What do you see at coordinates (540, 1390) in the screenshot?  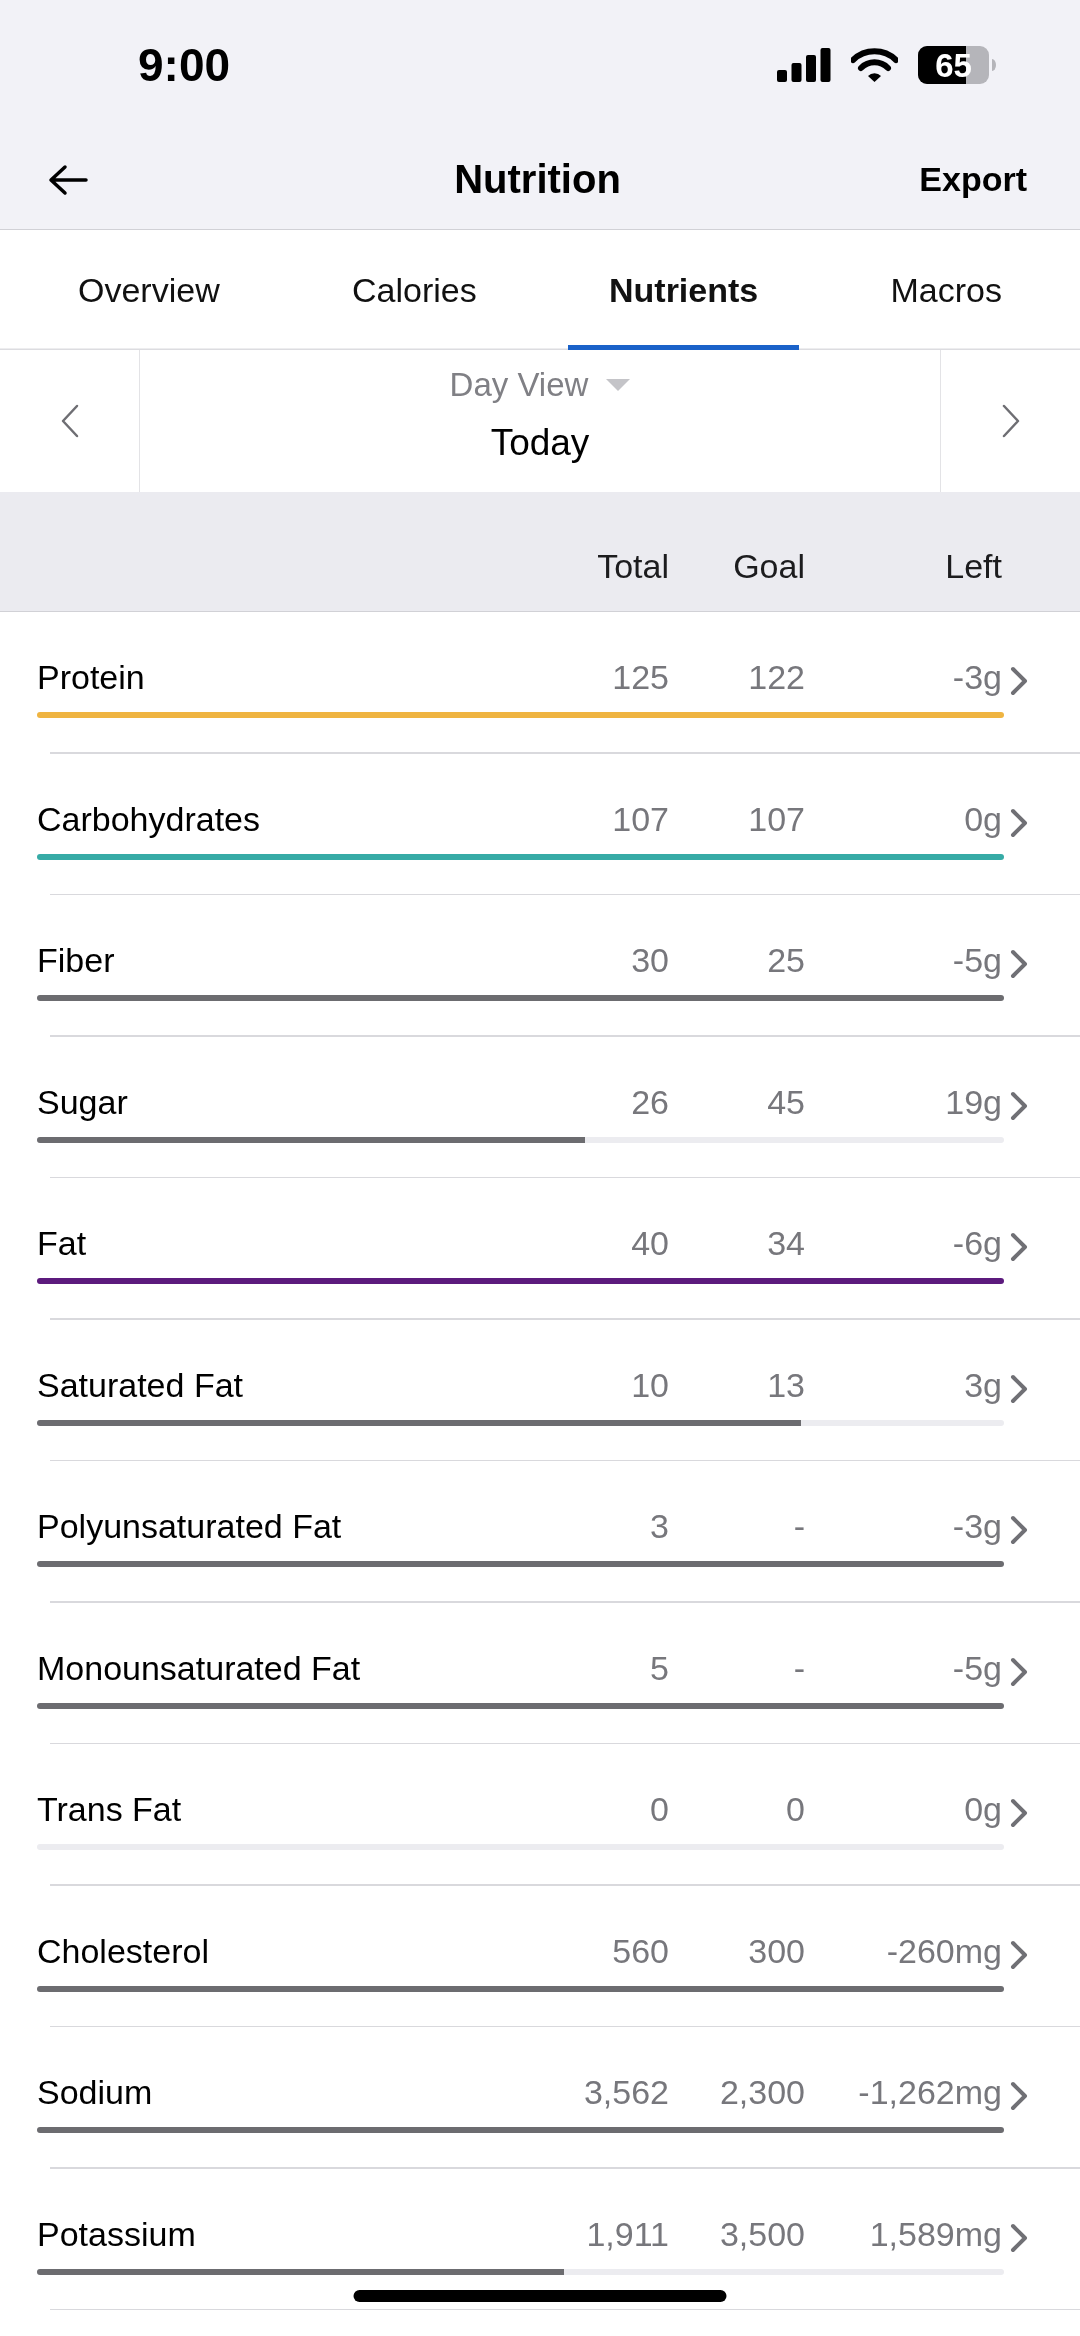 I see `nutrient-row: Saturated Fat 10 13 3g` at bounding box center [540, 1390].